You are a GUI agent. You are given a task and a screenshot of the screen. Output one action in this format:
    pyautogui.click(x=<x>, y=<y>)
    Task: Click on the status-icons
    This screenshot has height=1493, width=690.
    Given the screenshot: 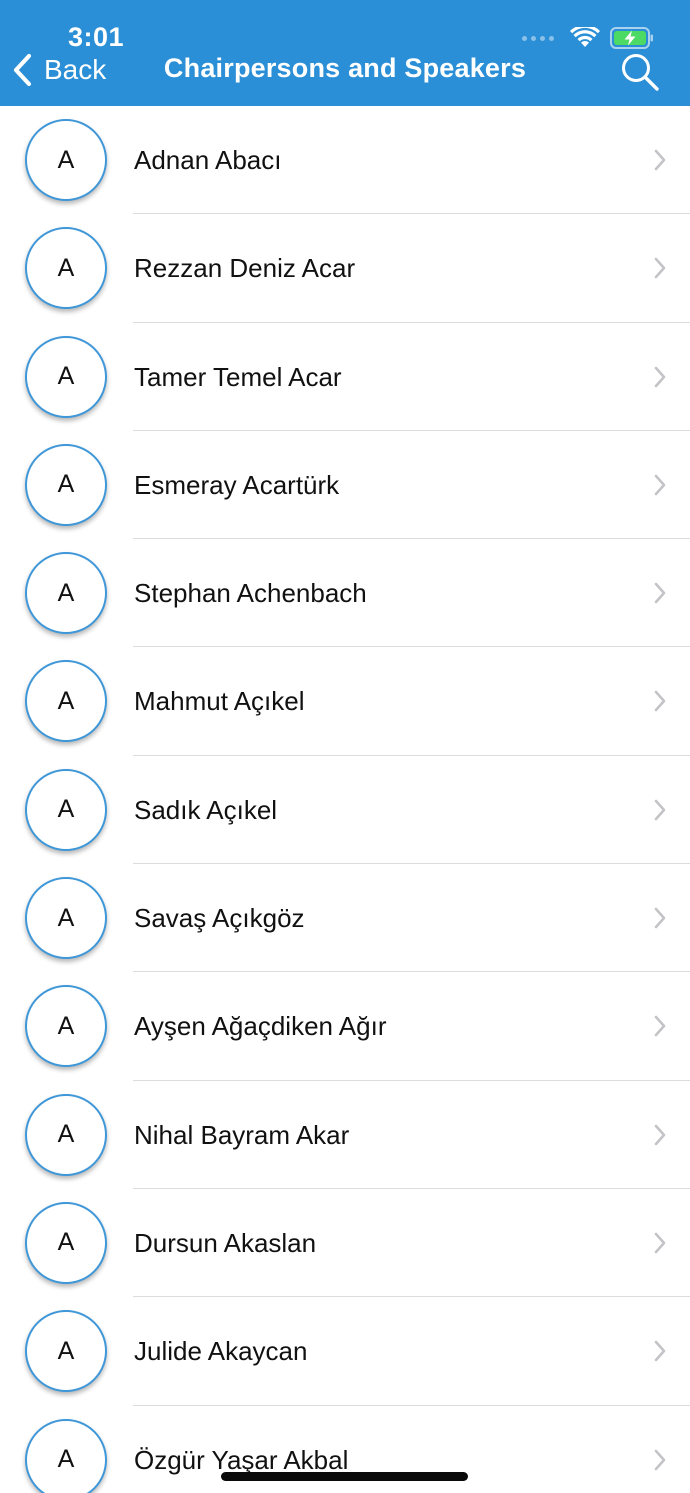 What is the action you would take?
    pyautogui.click(x=588, y=38)
    